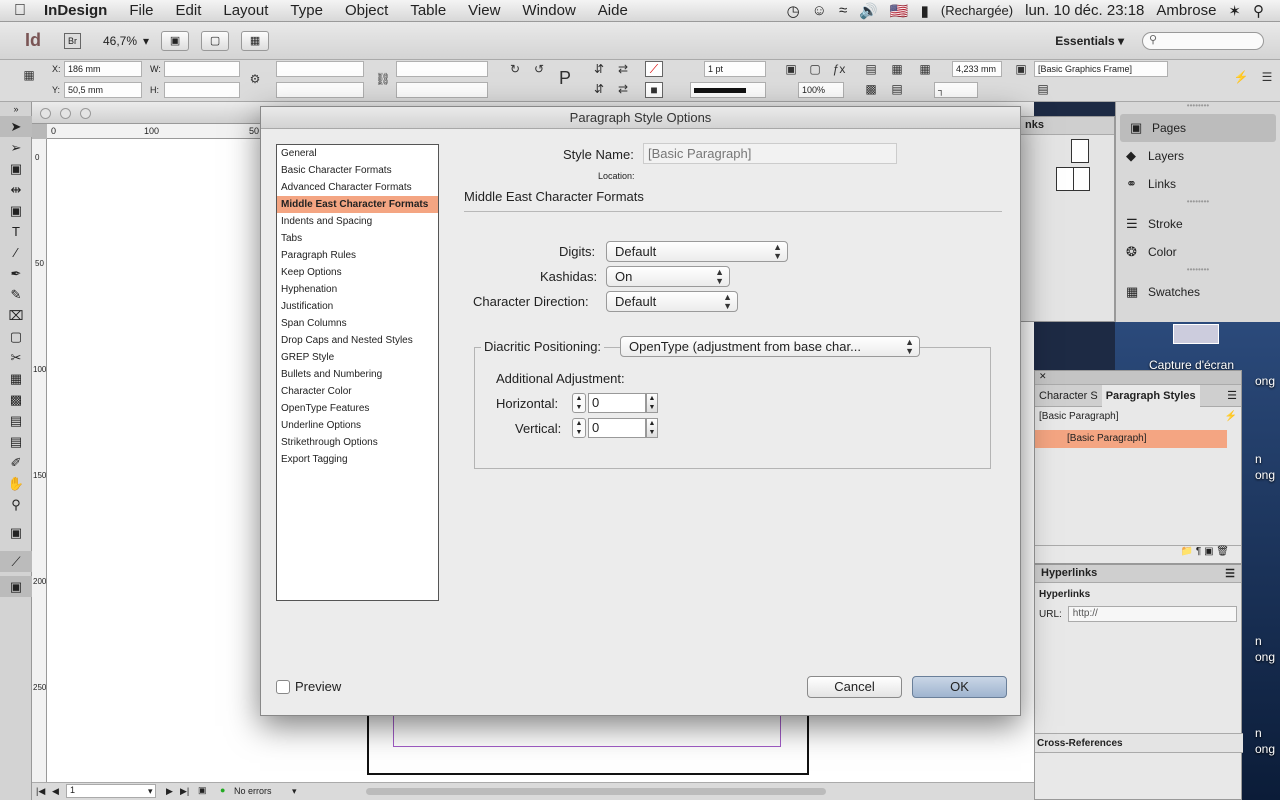 This screenshot has height=800, width=1280. Describe the element at coordinates (16, 168) in the screenshot. I see `page-tool-icon: ▣` at that location.